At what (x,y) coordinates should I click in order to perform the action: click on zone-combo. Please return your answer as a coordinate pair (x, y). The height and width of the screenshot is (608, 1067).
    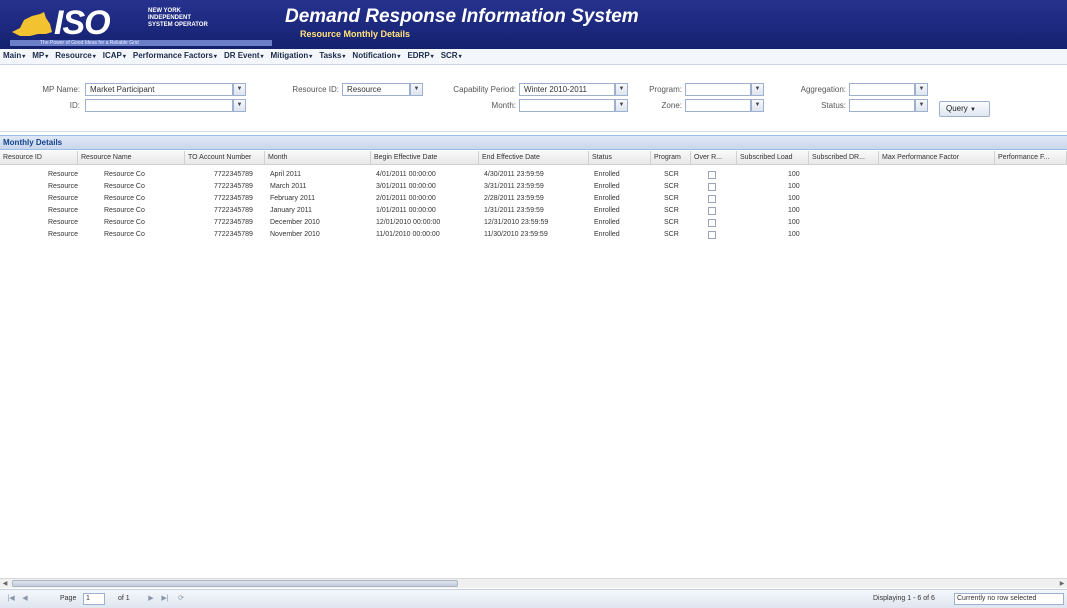
    Looking at the image, I should click on (718, 105).